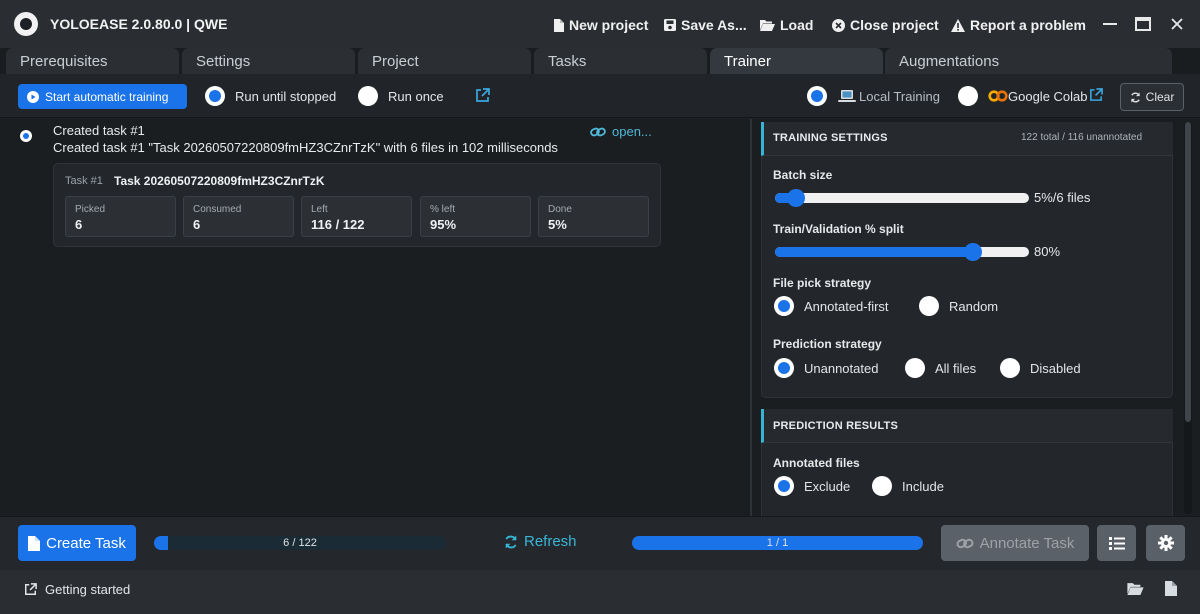 The width and height of the screenshot is (1200, 614). I want to click on maximize-button, so click(1143, 24).